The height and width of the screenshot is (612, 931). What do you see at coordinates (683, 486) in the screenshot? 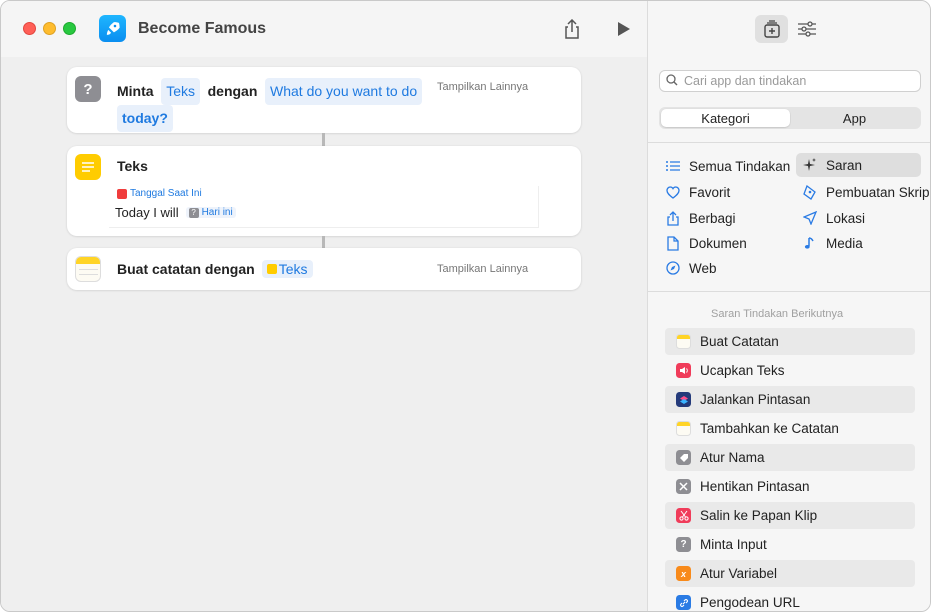
I see `x-icon` at bounding box center [683, 486].